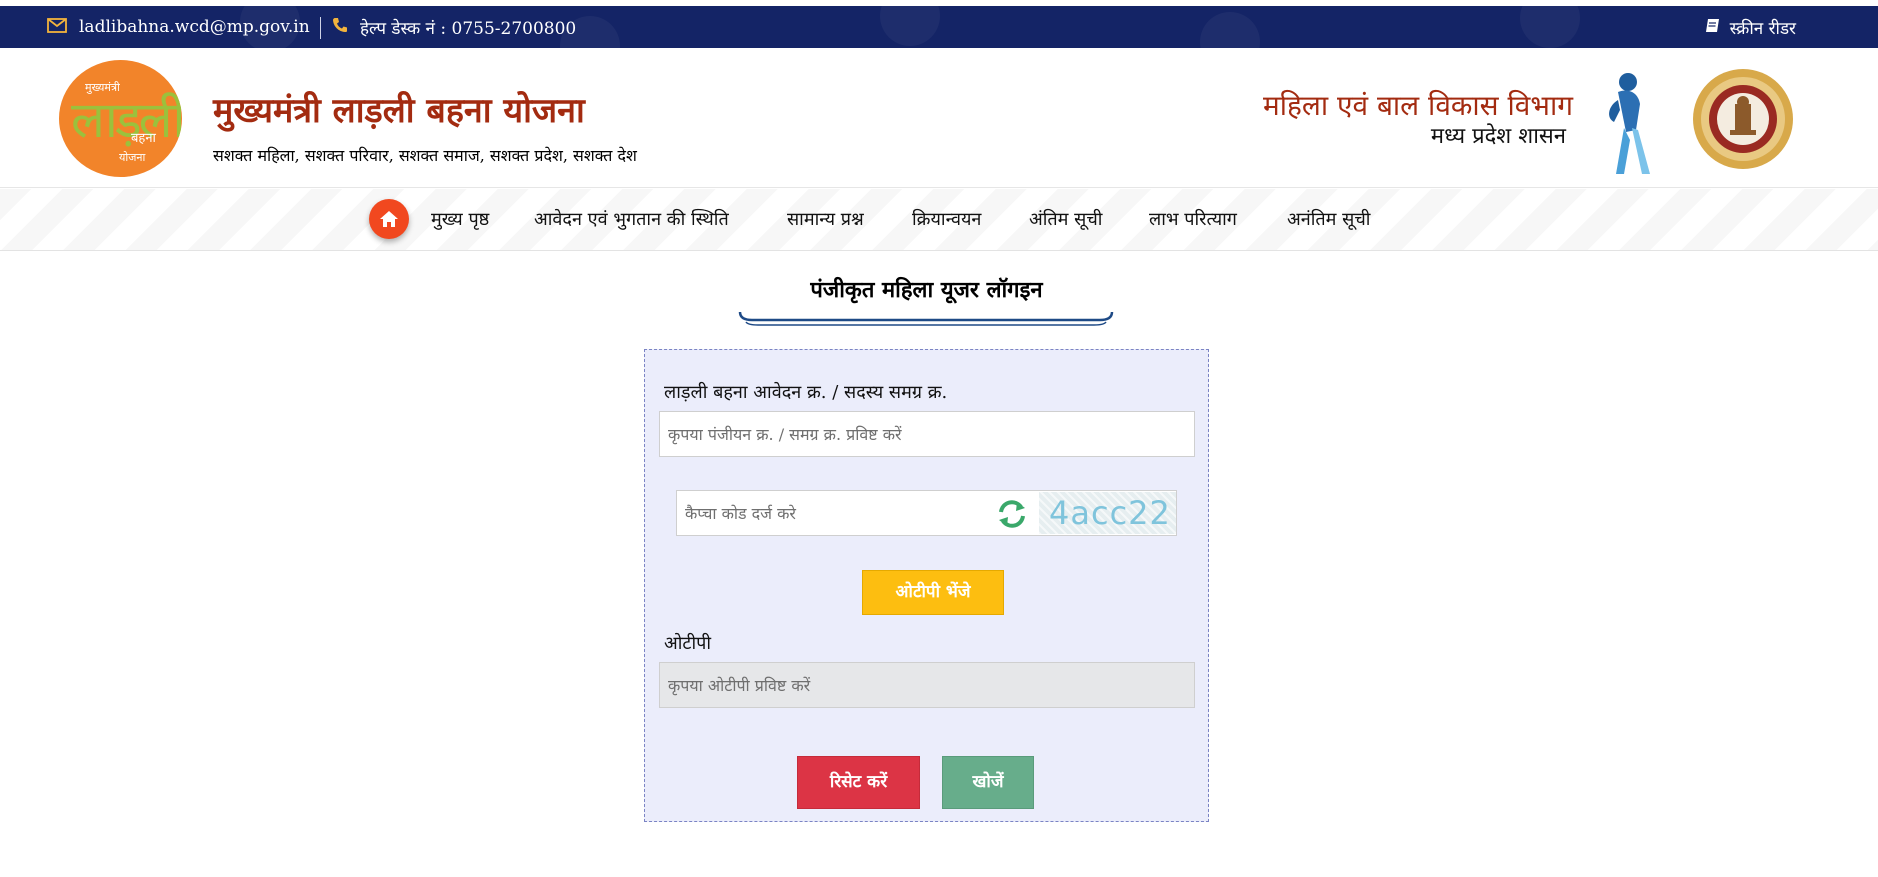 The height and width of the screenshot is (877, 1878). I want to click on reset-button: रिसेट करें, so click(858, 782).